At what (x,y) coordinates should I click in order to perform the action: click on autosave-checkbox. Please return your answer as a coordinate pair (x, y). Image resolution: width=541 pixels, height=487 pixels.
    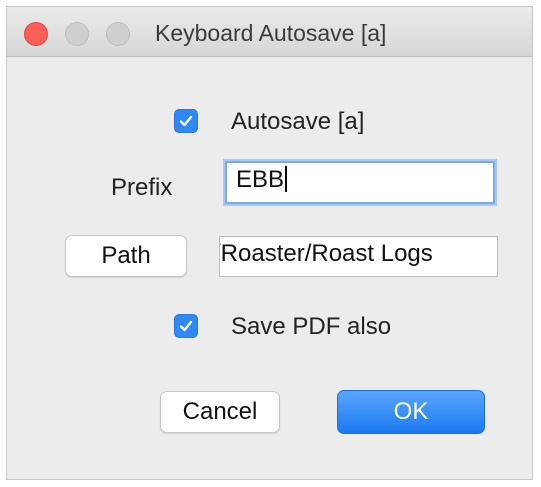
    Looking at the image, I should click on (186, 121).